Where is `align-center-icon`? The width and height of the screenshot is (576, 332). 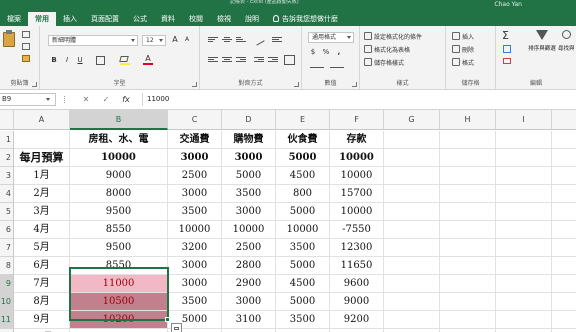
align-center-icon is located at coordinates (227, 60).